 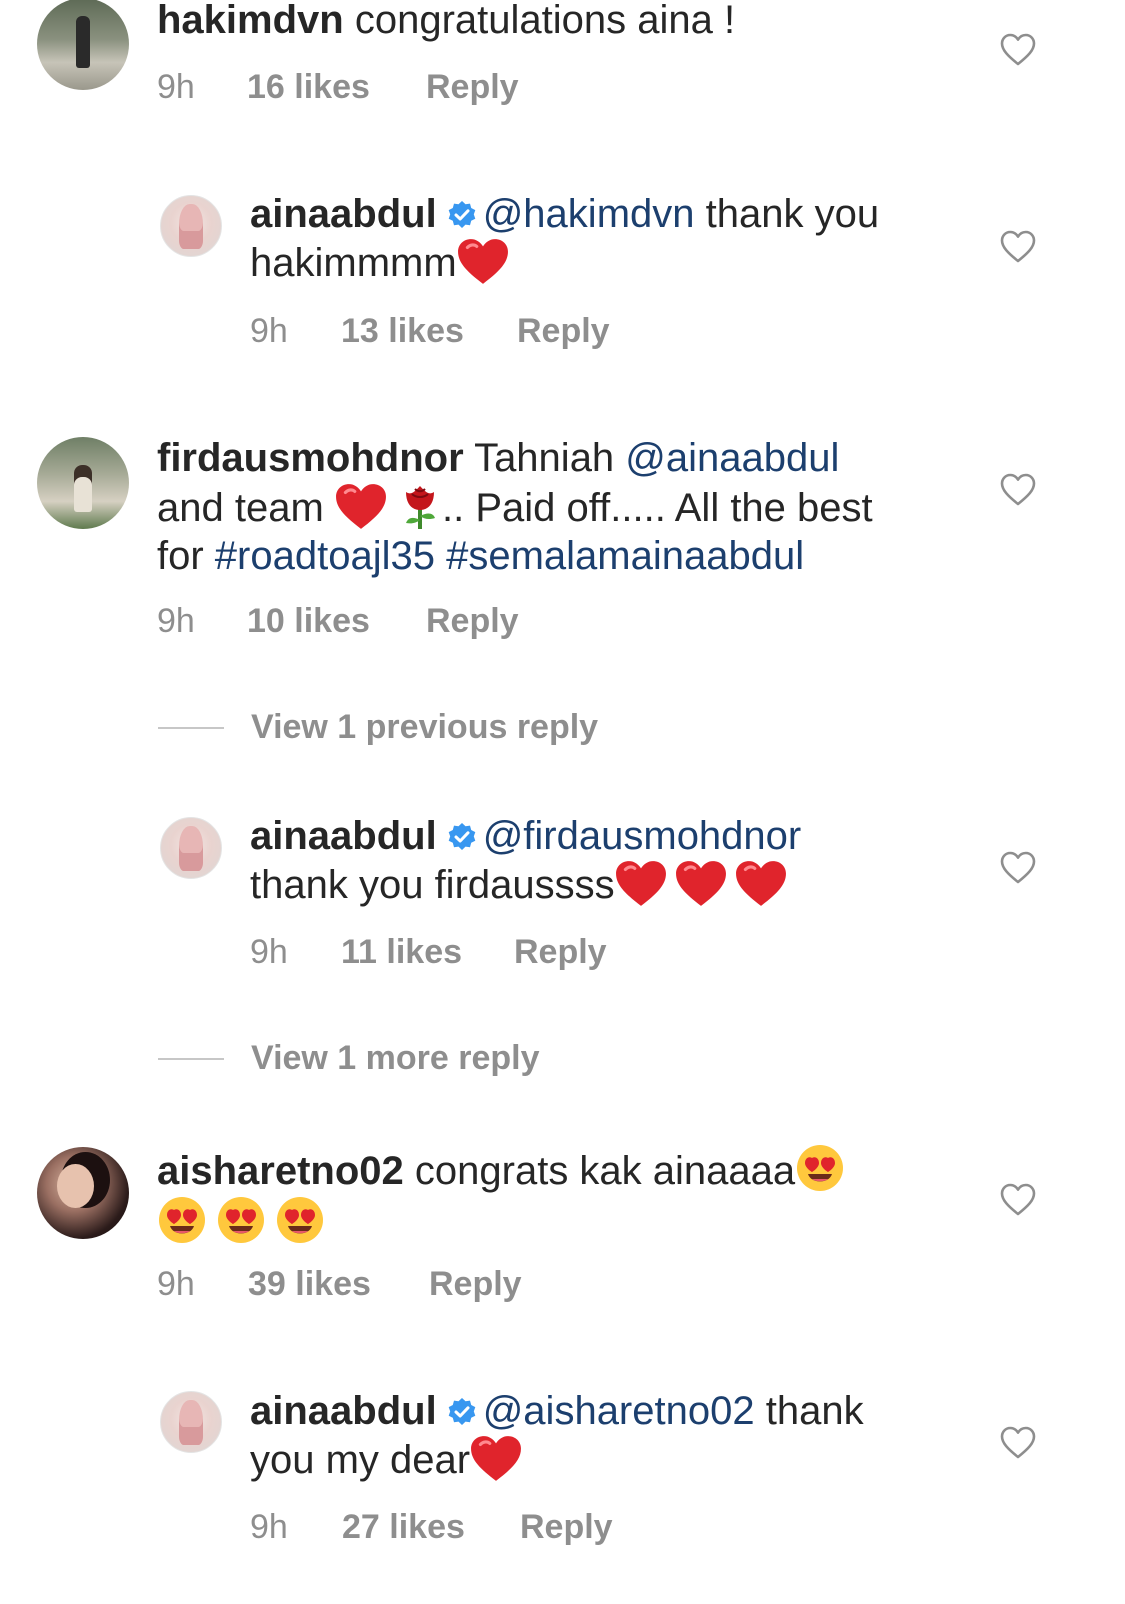 What do you see at coordinates (642, 836) in the screenshot?
I see `mention-link: @firdausmohdnor` at bounding box center [642, 836].